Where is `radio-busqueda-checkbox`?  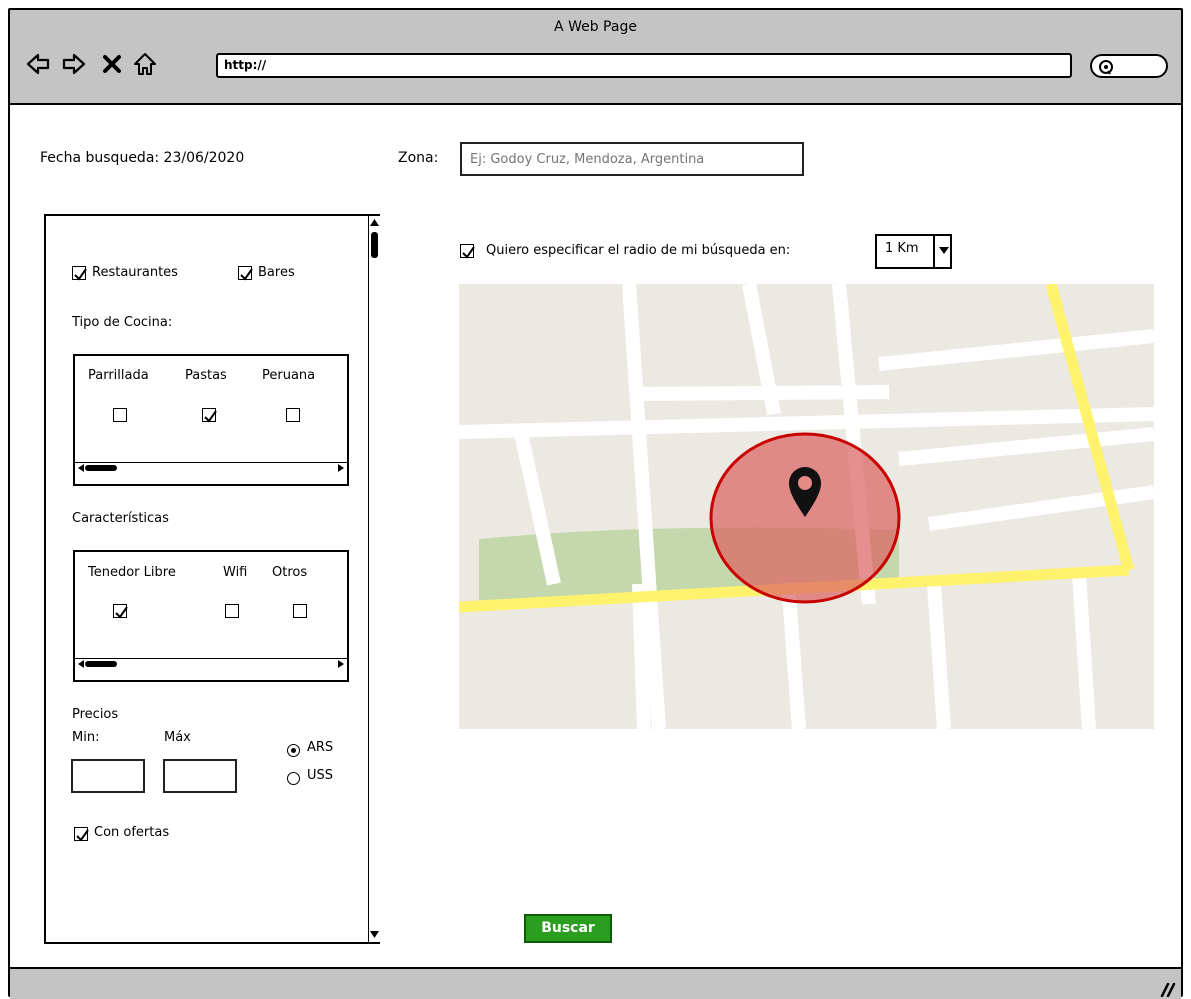
radio-busqueda-checkbox is located at coordinates (467, 251).